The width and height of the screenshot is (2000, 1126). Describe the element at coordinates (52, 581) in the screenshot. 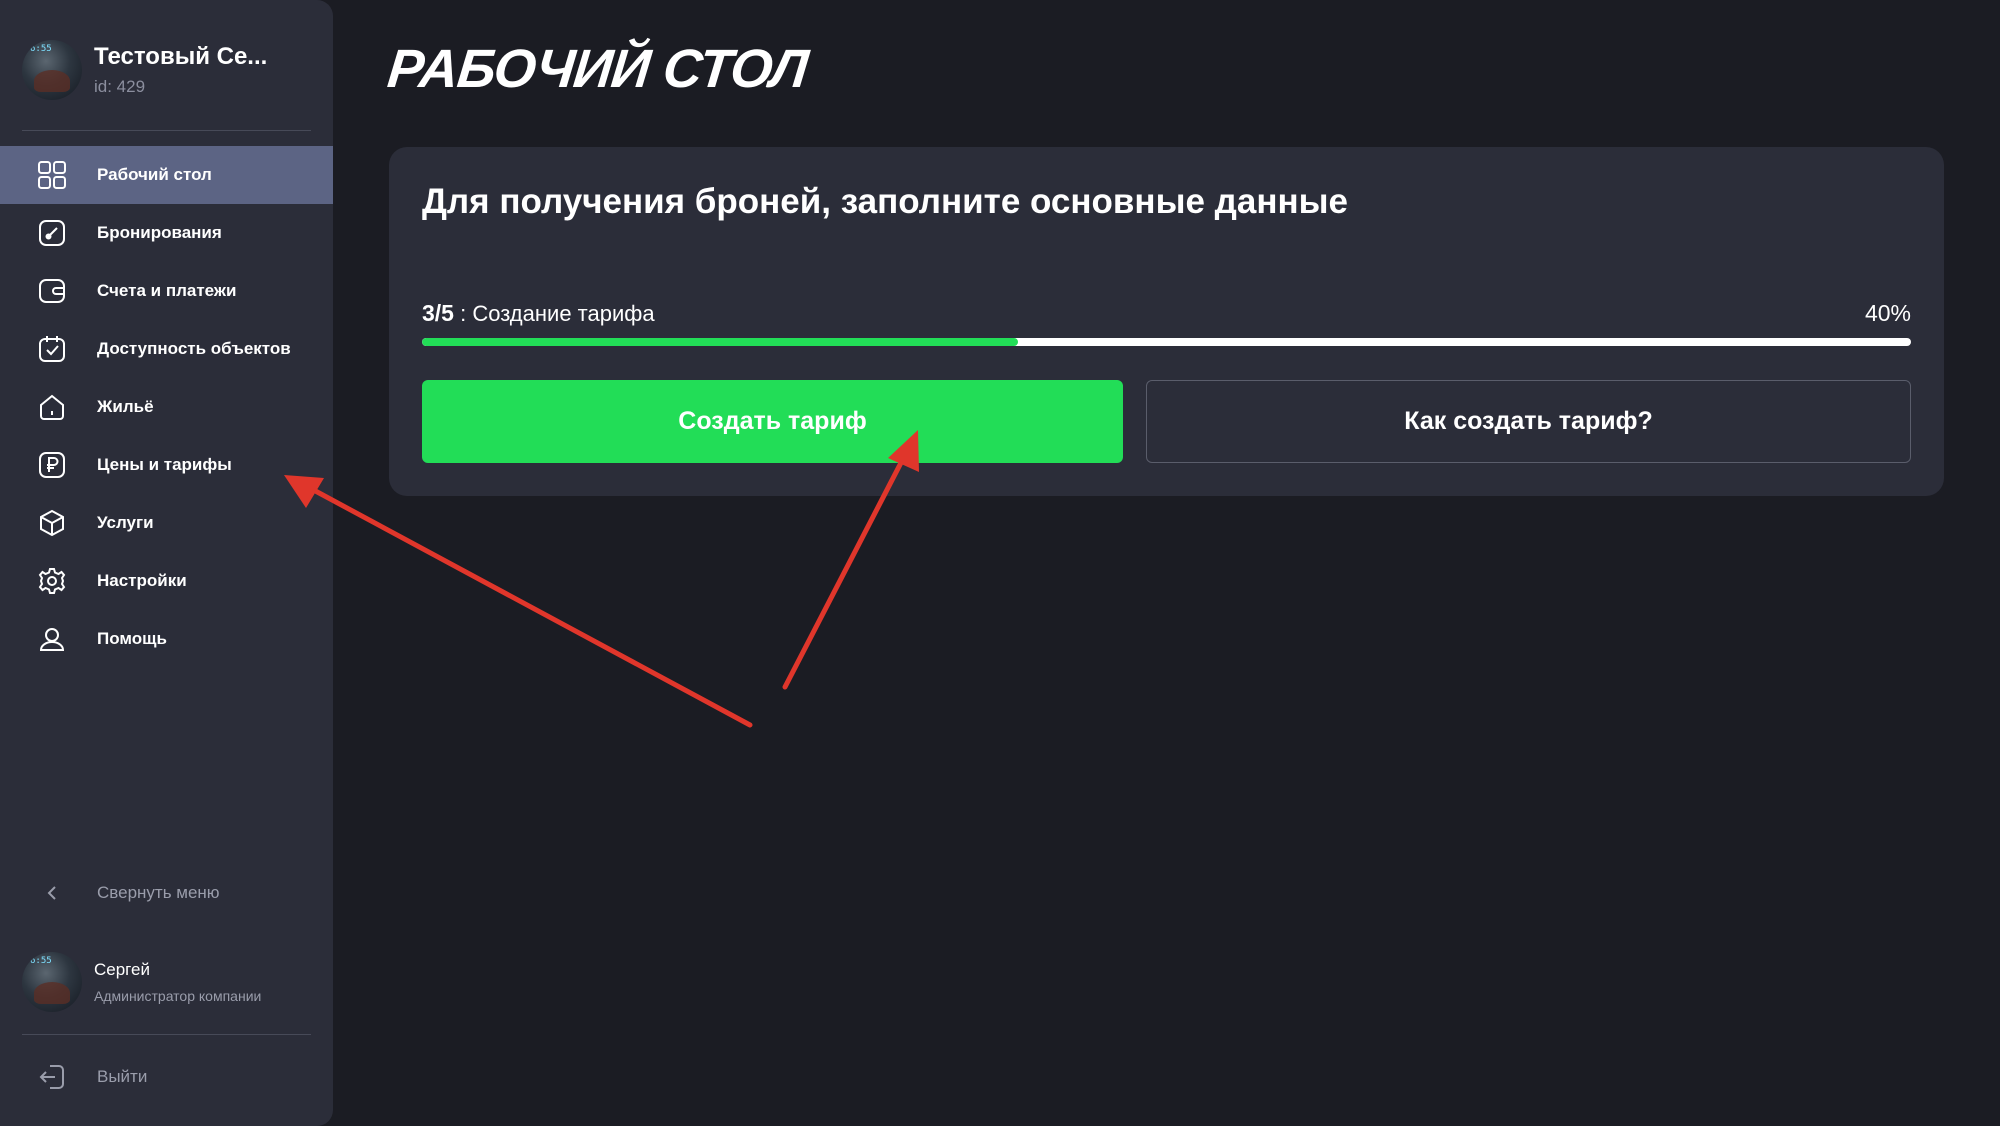

I see `gear-icon` at that location.